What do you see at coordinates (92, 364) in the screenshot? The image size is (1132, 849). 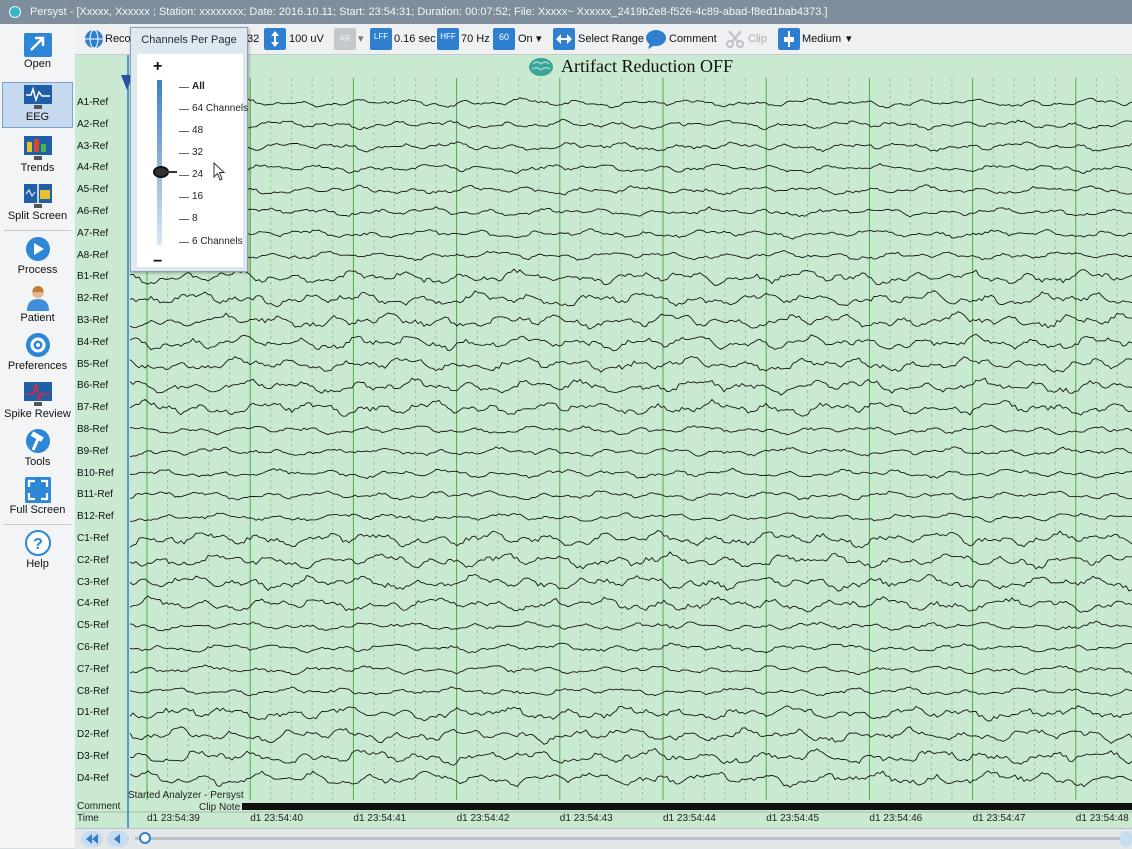 I see `channel-label: B5-Ref` at bounding box center [92, 364].